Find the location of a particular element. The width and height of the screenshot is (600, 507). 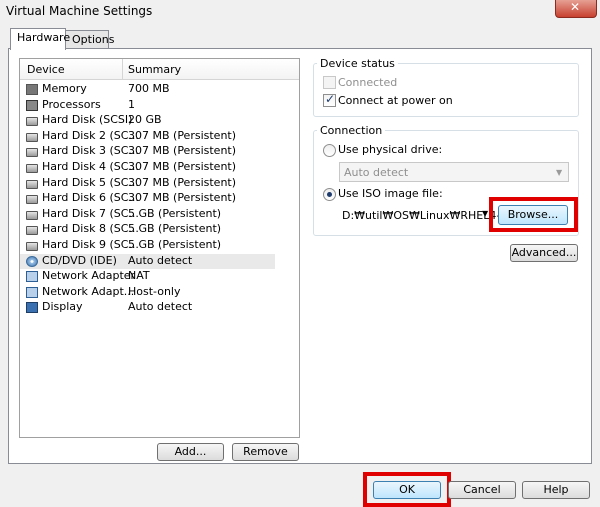

device-summary: 1 is located at coordinates (131, 104).